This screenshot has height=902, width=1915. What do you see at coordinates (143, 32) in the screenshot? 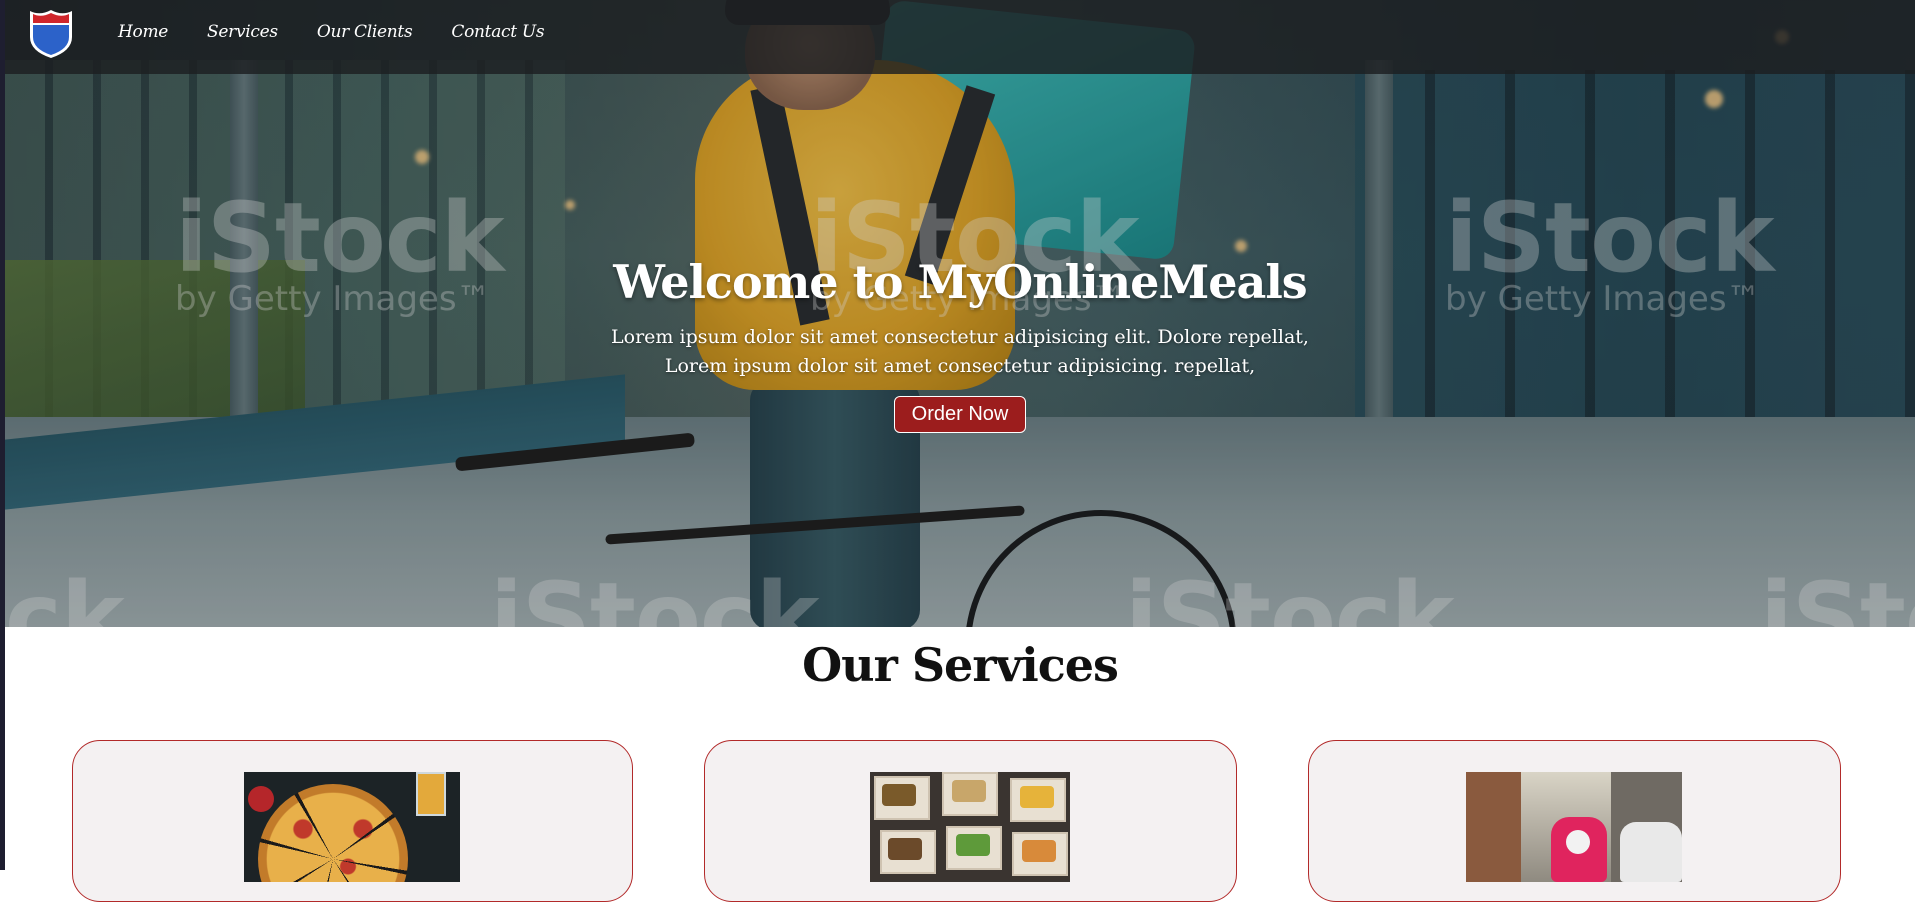
I see `nav-link-home: Home` at bounding box center [143, 32].